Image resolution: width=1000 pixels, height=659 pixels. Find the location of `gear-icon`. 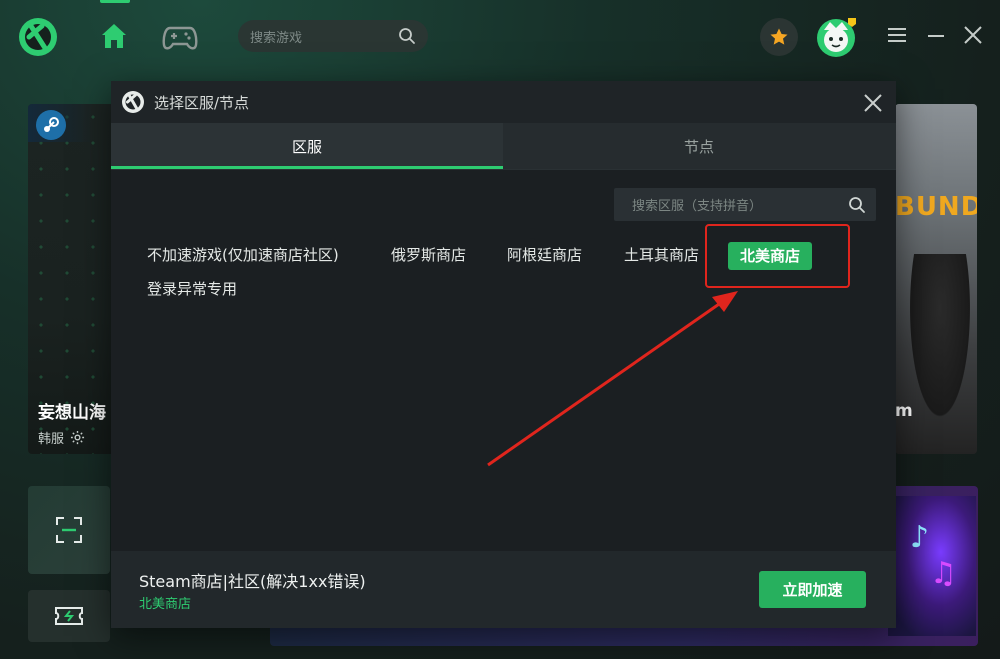

gear-icon is located at coordinates (77, 437).